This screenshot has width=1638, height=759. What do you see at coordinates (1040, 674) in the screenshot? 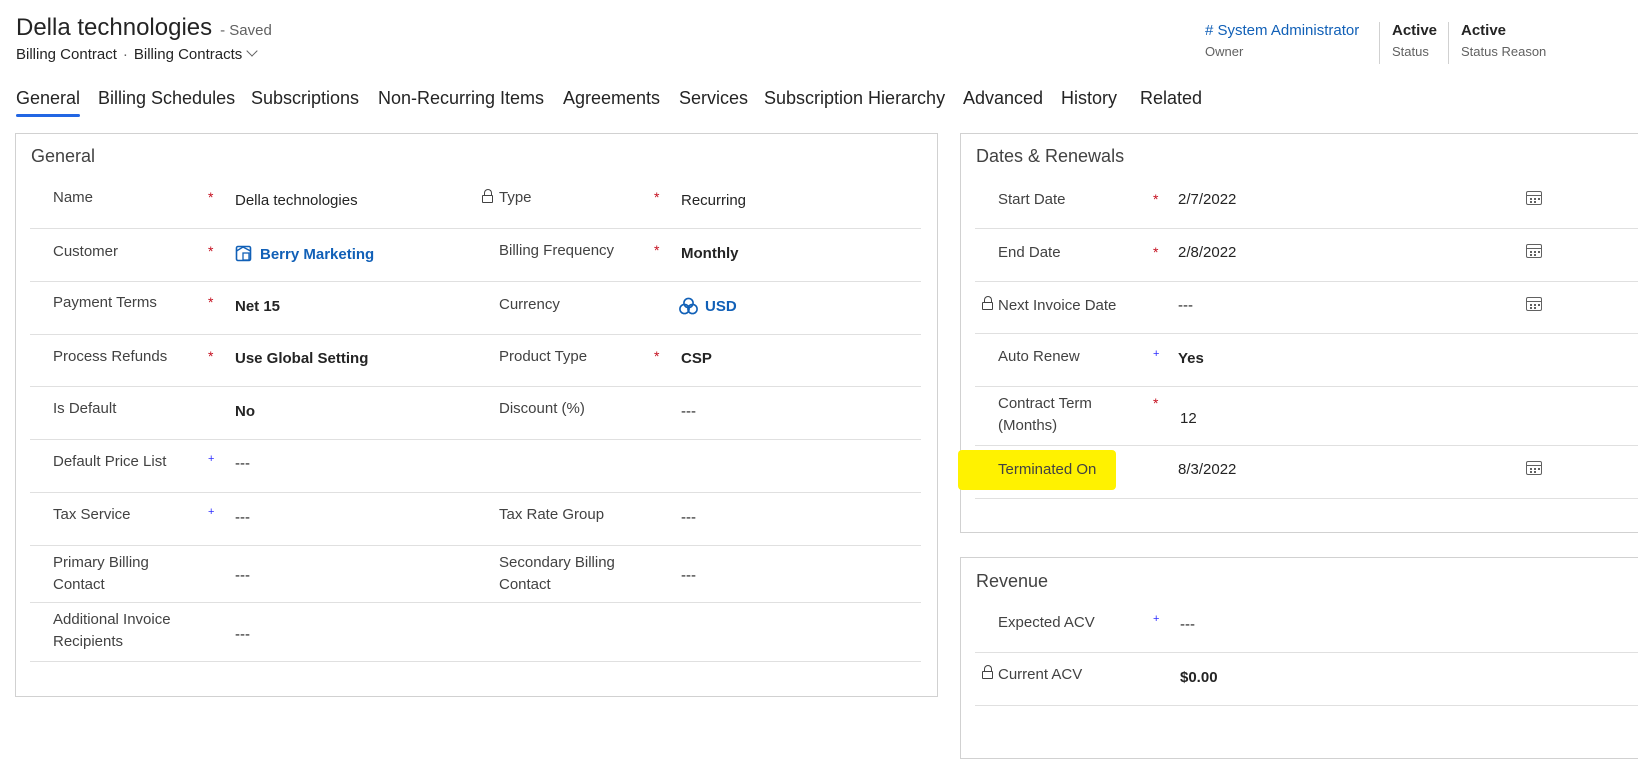
I see `field-label-current-acv: Current ACV` at bounding box center [1040, 674].